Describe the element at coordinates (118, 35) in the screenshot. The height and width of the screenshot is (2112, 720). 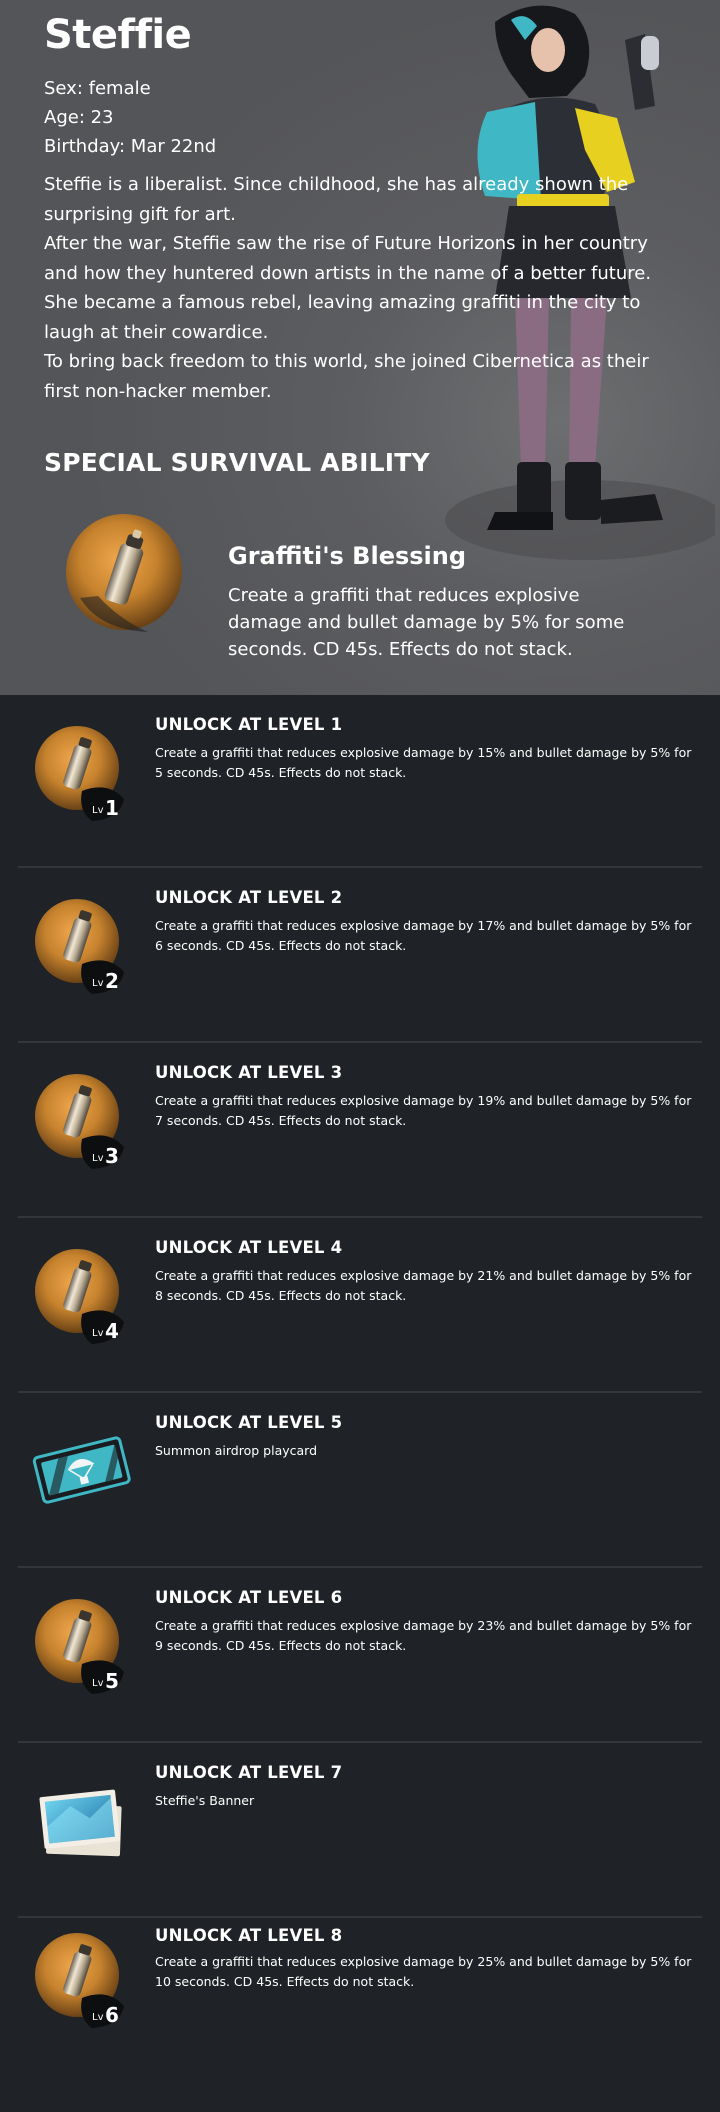
I see `character-name: Steffie` at that location.